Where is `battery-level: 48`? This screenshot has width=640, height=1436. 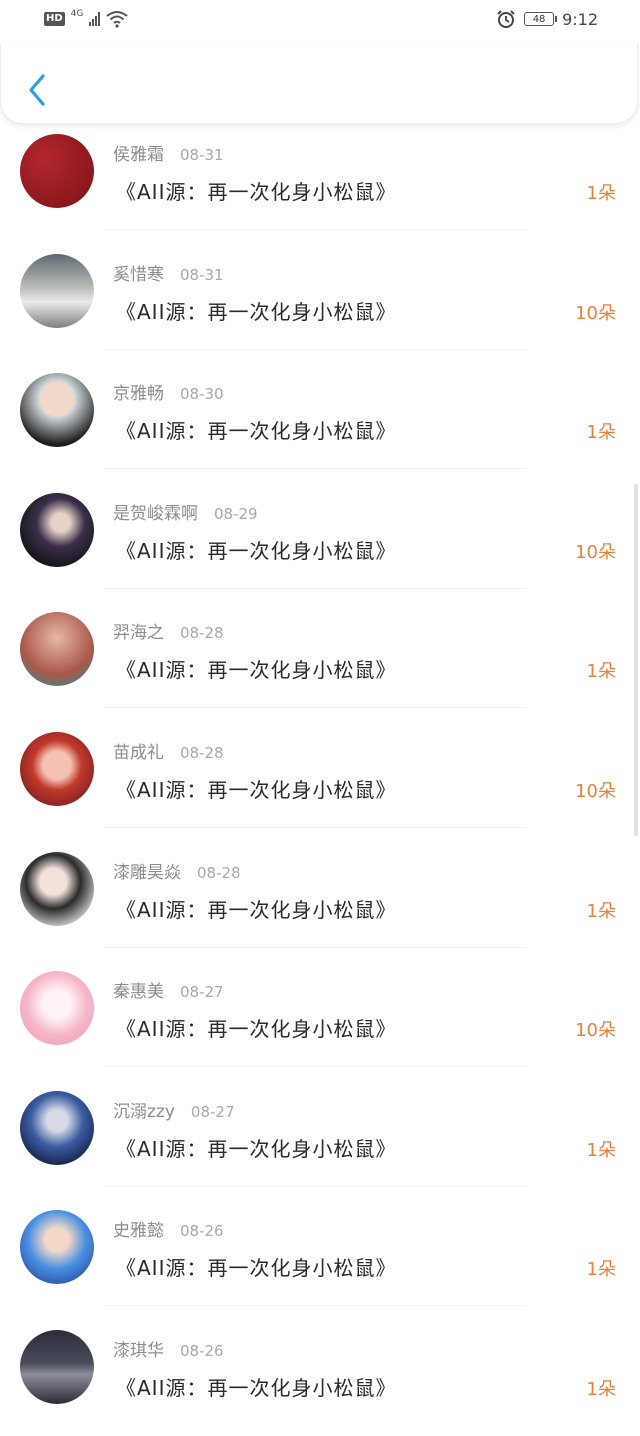
battery-level: 48 is located at coordinates (539, 19).